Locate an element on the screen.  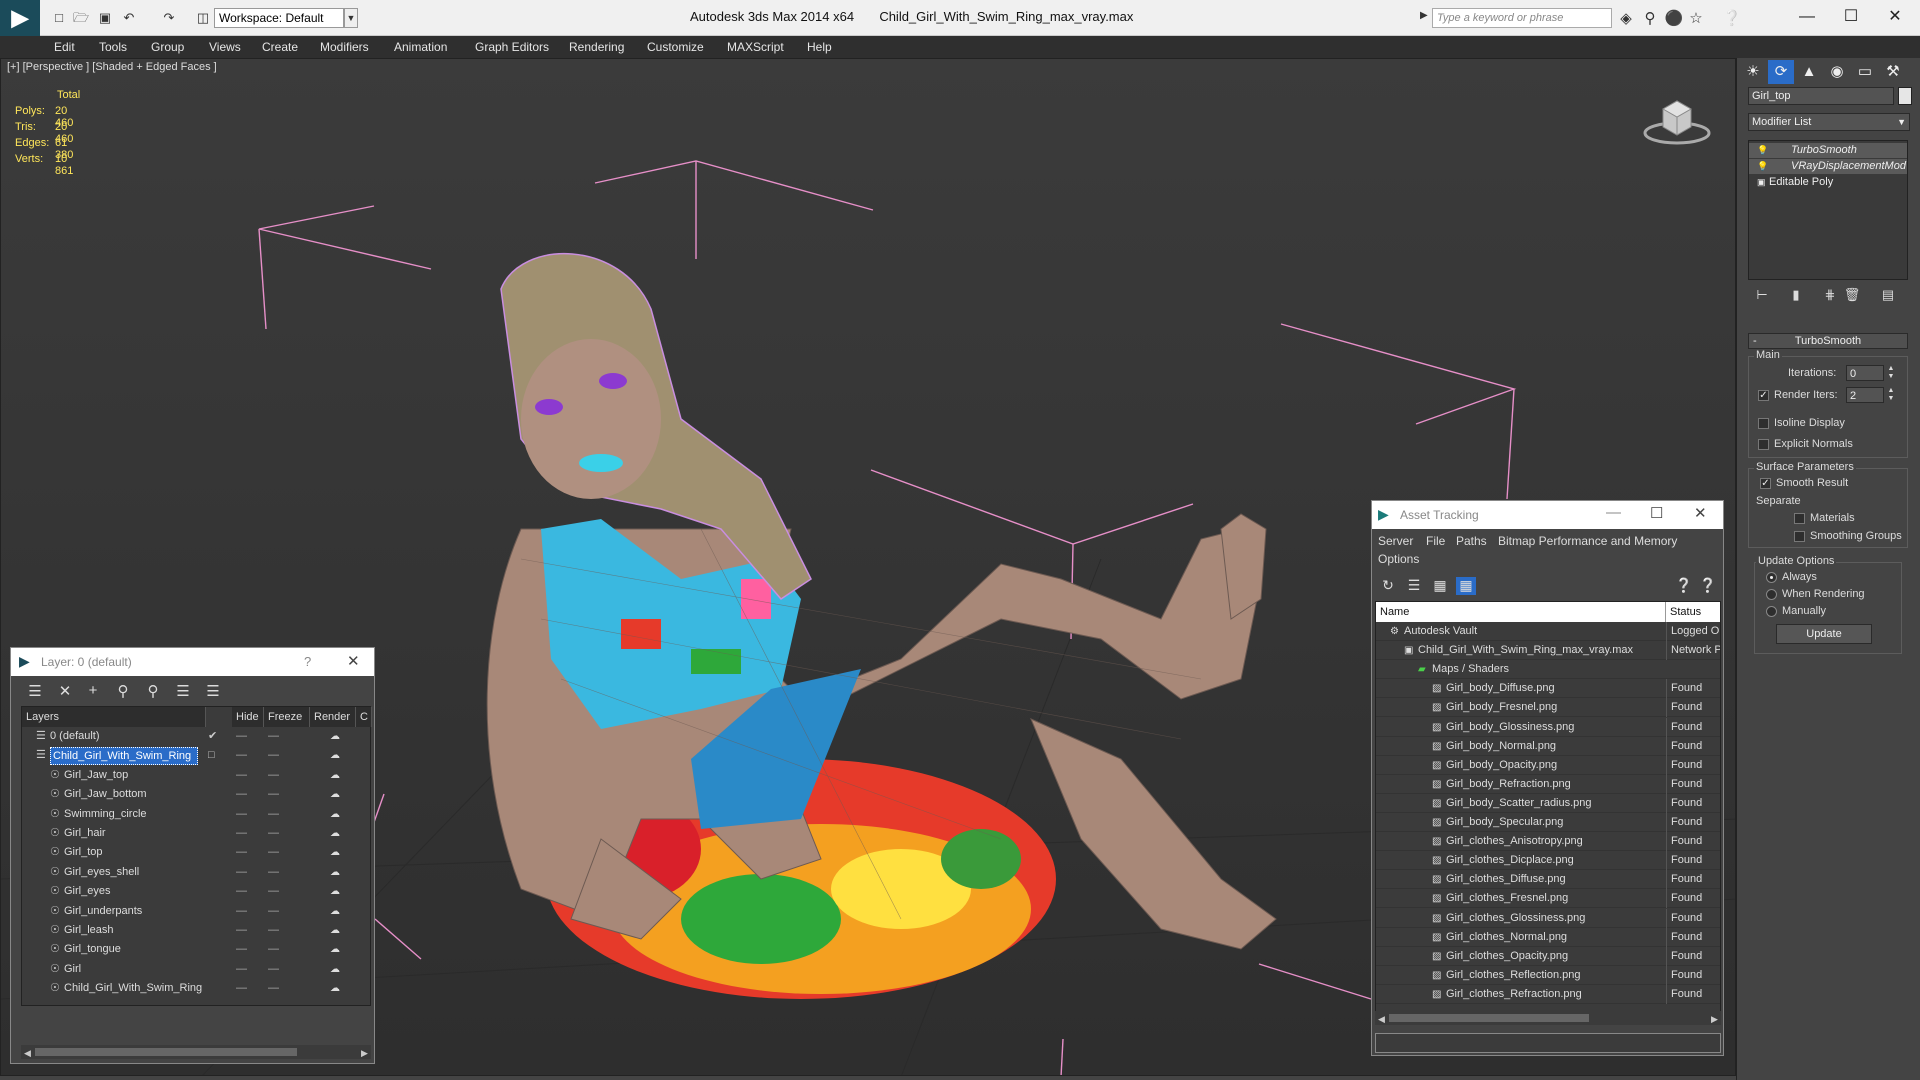
asset-row: ▨ Girl_body_Glossiness.png Found is located at coordinates (1548, 727).